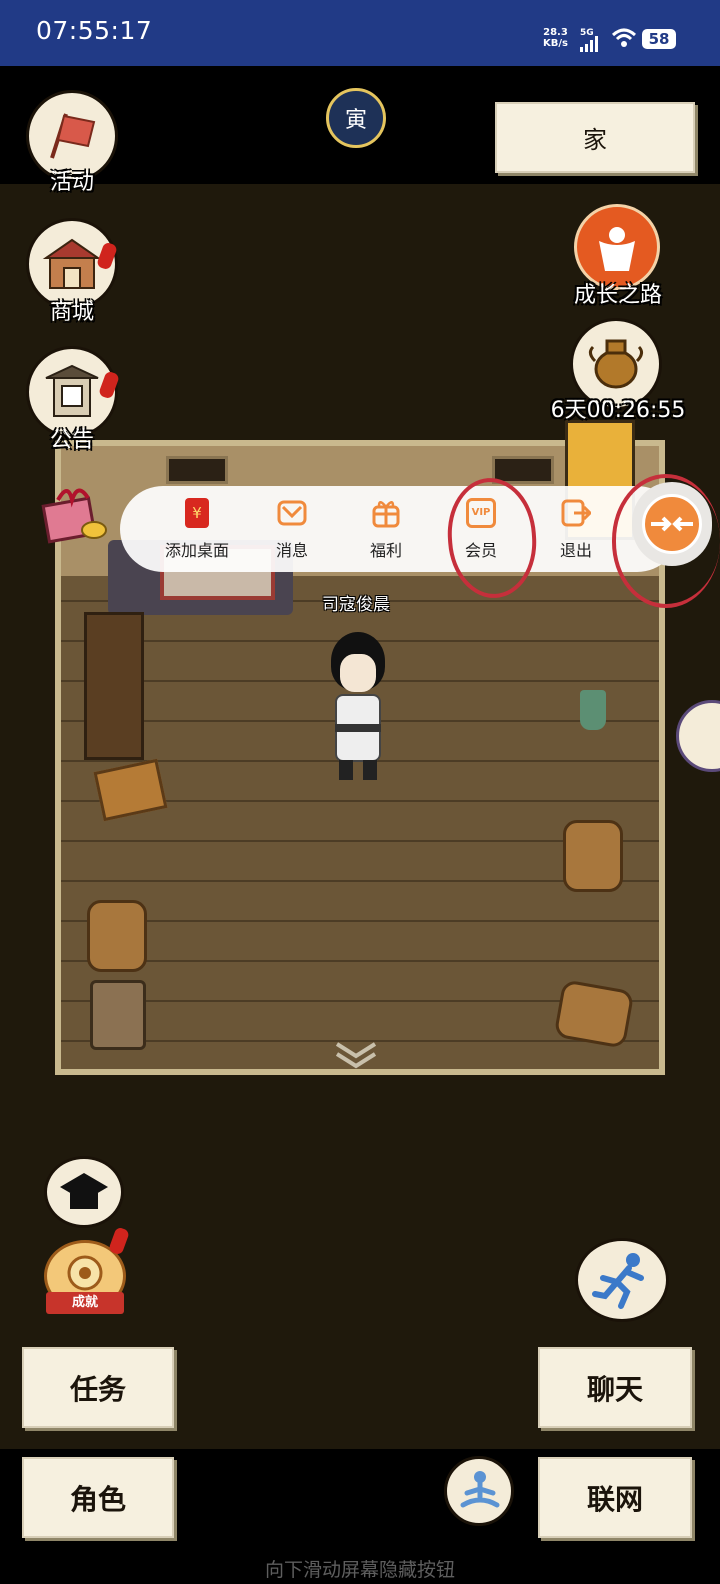  Describe the element at coordinates (197, 513) in the screenshot. I see `red-envelope-icon: ¥` at that location.